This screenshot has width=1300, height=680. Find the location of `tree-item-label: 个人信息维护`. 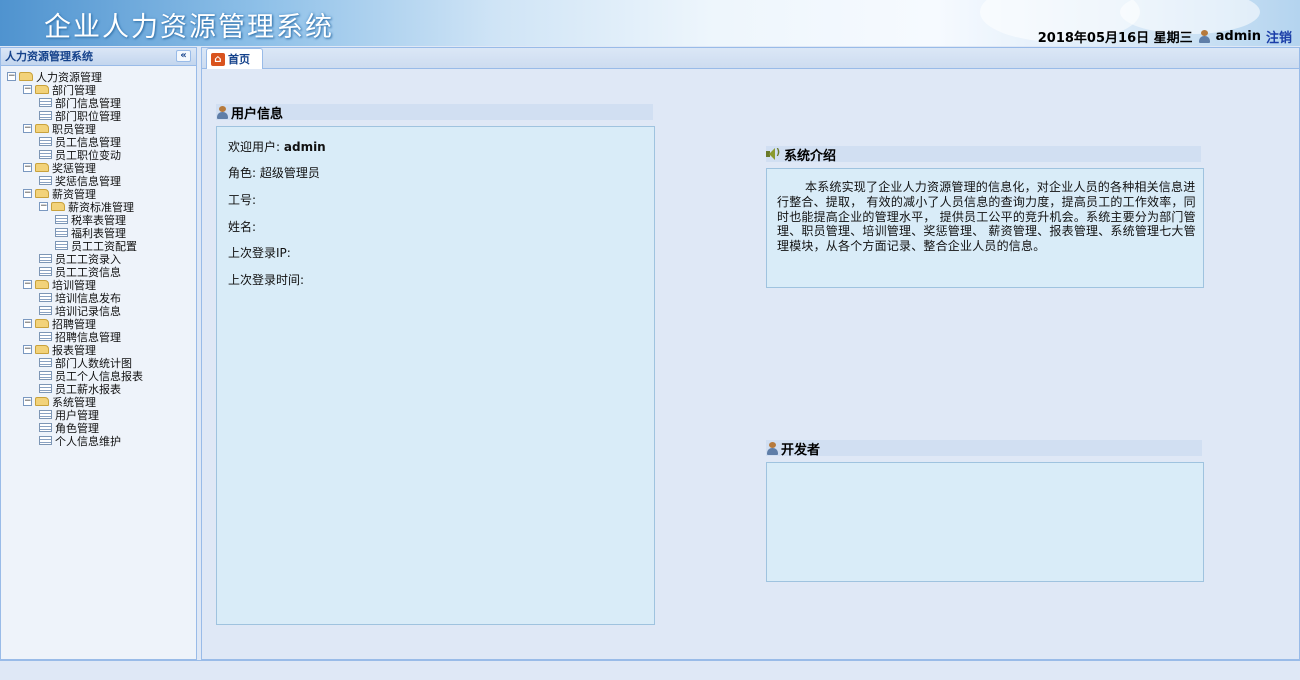

tree-item-label: 个人信息维护 is located at coordinates (88, 441).